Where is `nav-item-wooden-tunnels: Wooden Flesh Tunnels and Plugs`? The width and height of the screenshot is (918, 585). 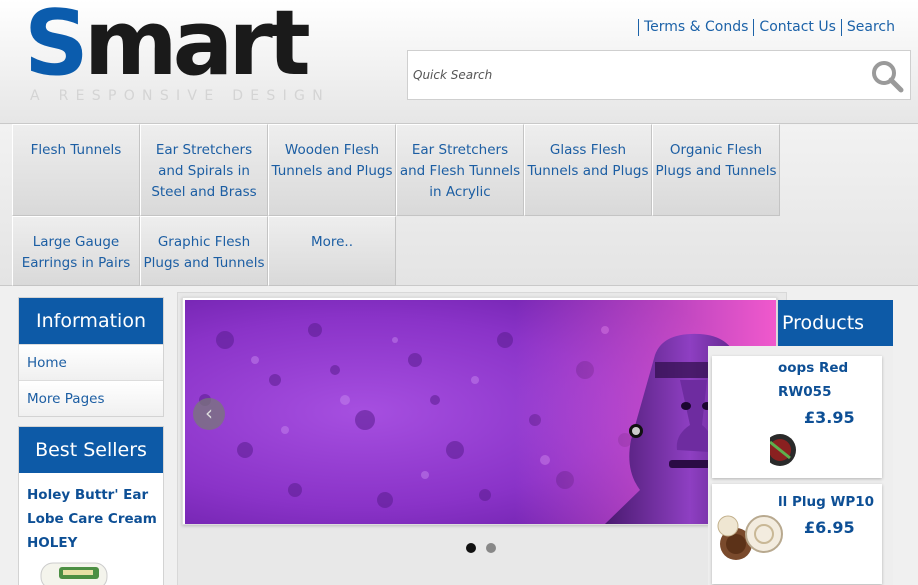
nav-item-wooden-tunnels: Wooden Flesh Tunnels and Plugs is located at coordinates (332, 170).